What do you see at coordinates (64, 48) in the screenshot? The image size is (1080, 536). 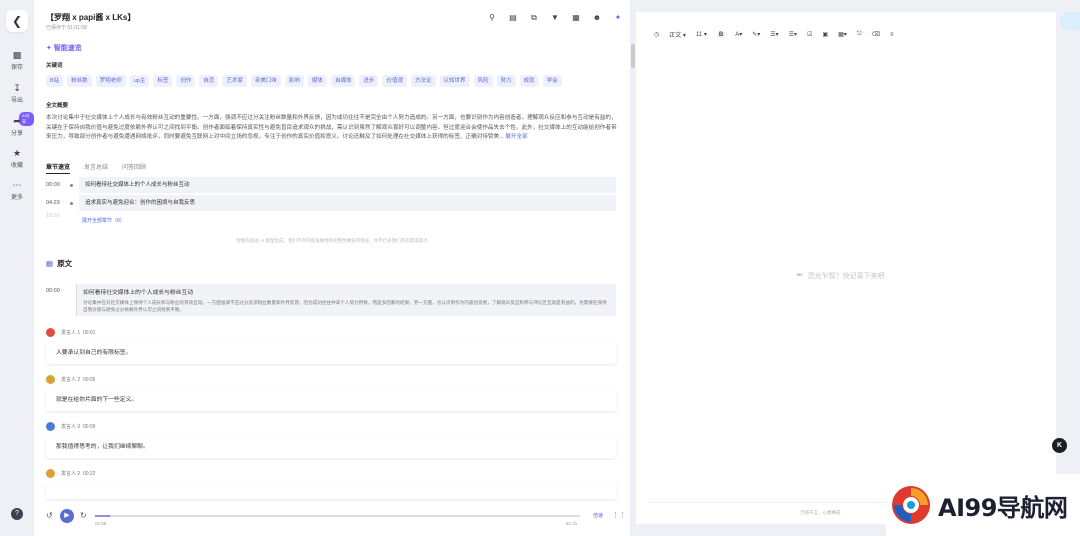 I see `smart-overview-title: ✦ 智能速览` at bounding box center [64, 48].